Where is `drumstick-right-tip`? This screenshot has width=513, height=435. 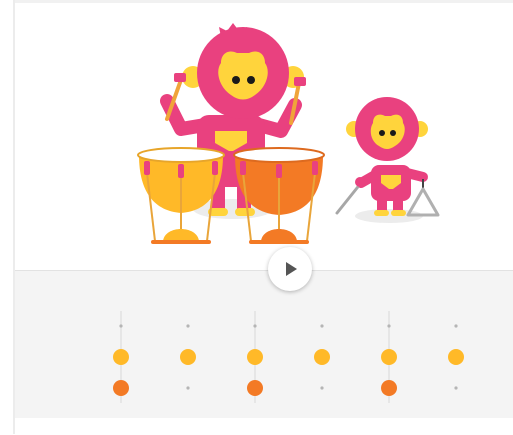 drumstick-right-tip is located at coordinates (300, 81).